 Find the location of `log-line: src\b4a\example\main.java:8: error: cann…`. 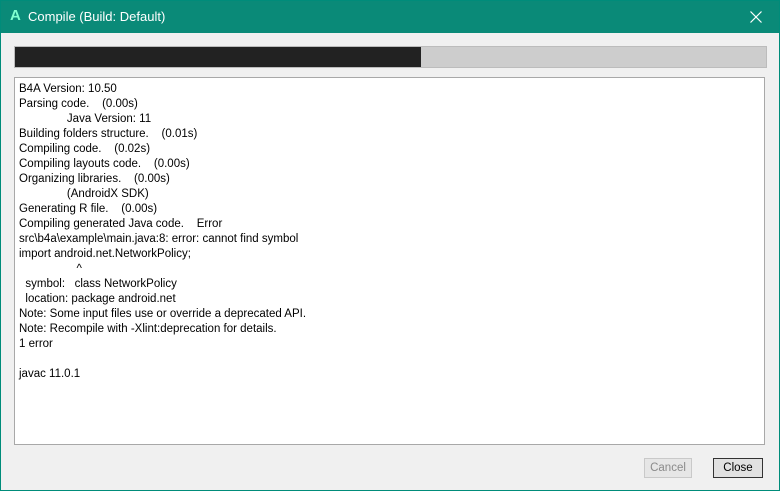

log-line: src\b4a\example\main.java:8: error: cann… is located at coordinates (159, 239).